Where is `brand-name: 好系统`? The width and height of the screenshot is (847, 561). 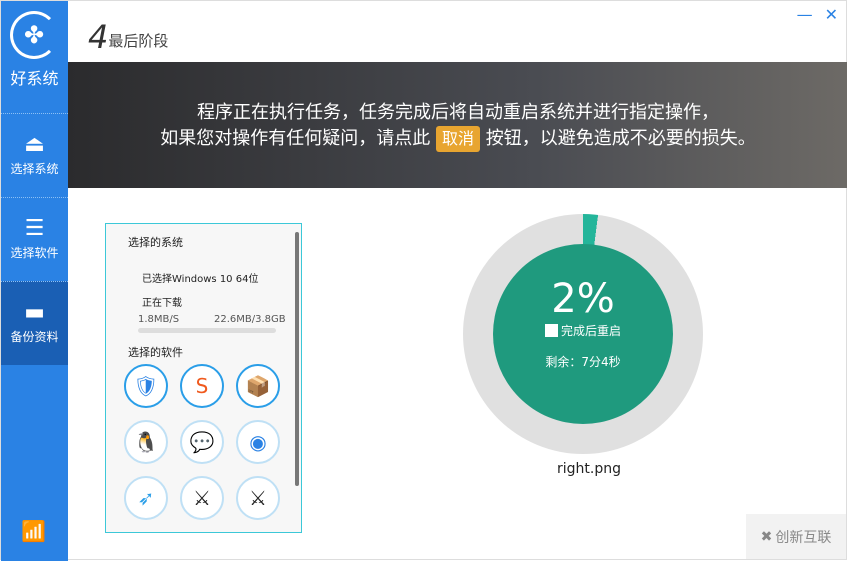
brand-name: 好系统 is located at coordinates (34, 78).